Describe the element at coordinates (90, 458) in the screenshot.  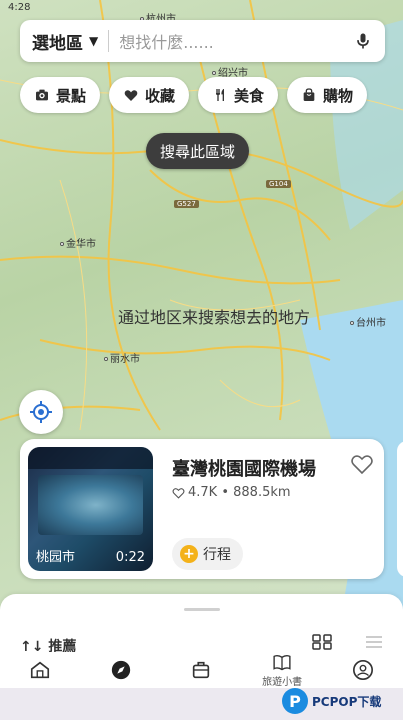
I see `thumbnail-header` at that location.